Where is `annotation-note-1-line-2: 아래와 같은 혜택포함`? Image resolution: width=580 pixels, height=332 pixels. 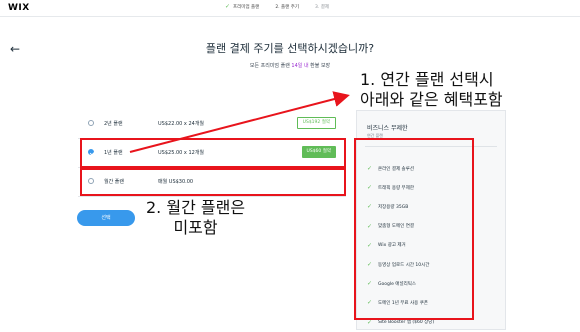 annotation-note-1-line-2: 아래와 같은 혜택포함 is located at coordinates (431, 99).